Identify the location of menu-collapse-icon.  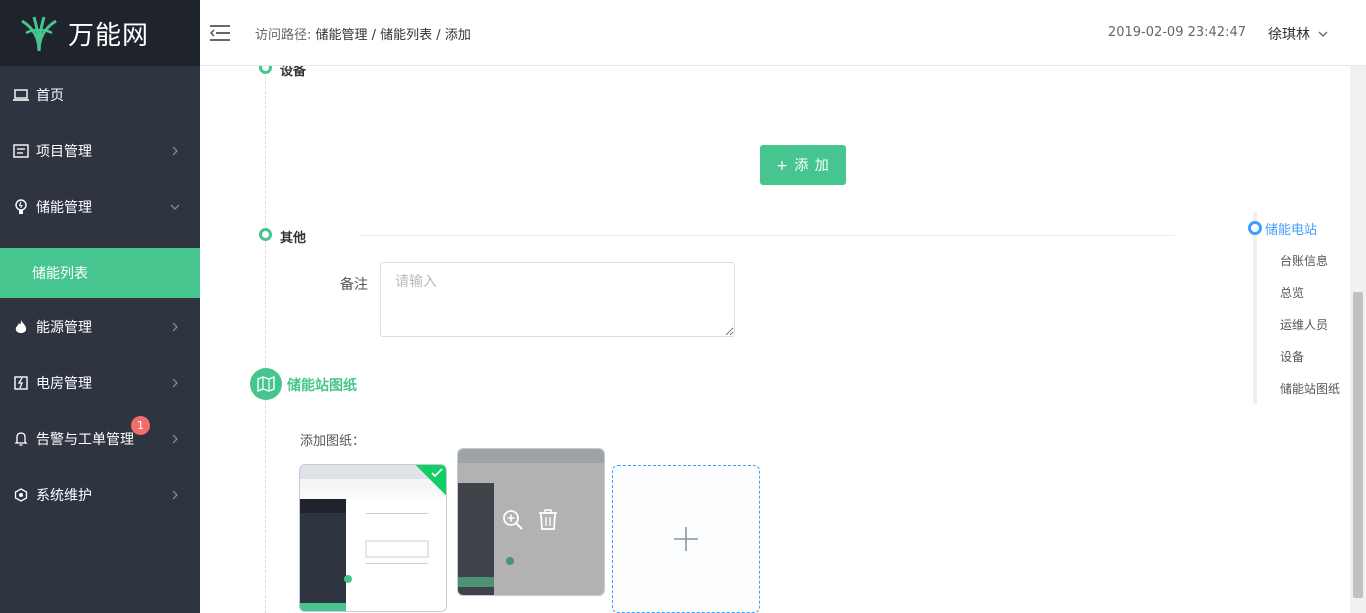
(220, 33).